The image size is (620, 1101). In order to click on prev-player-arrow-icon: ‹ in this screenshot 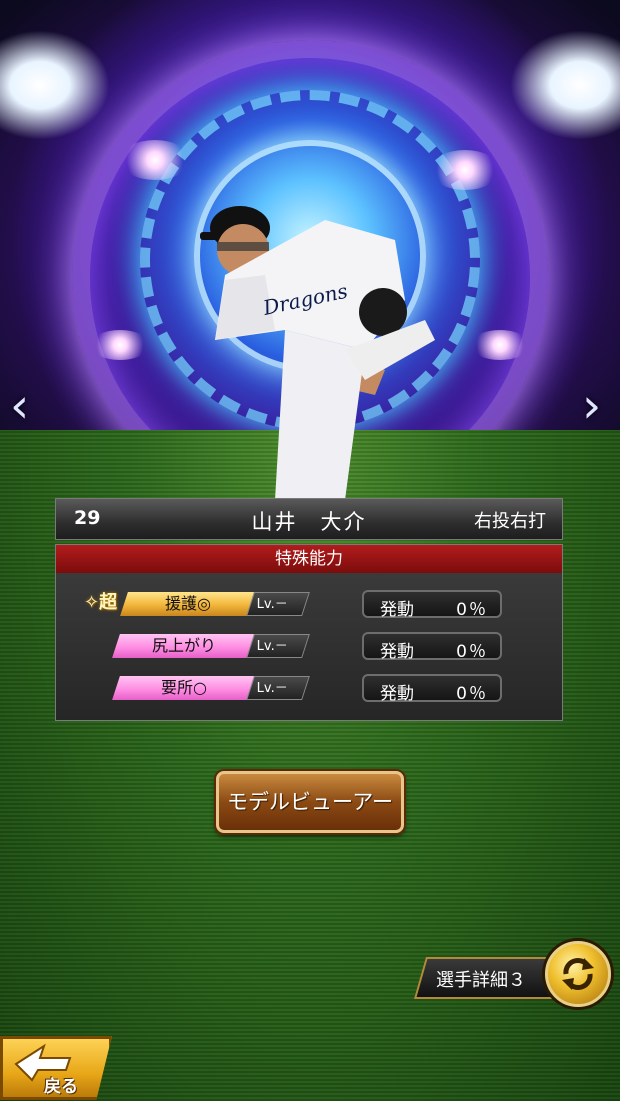, I will do `click(19, 406)`.